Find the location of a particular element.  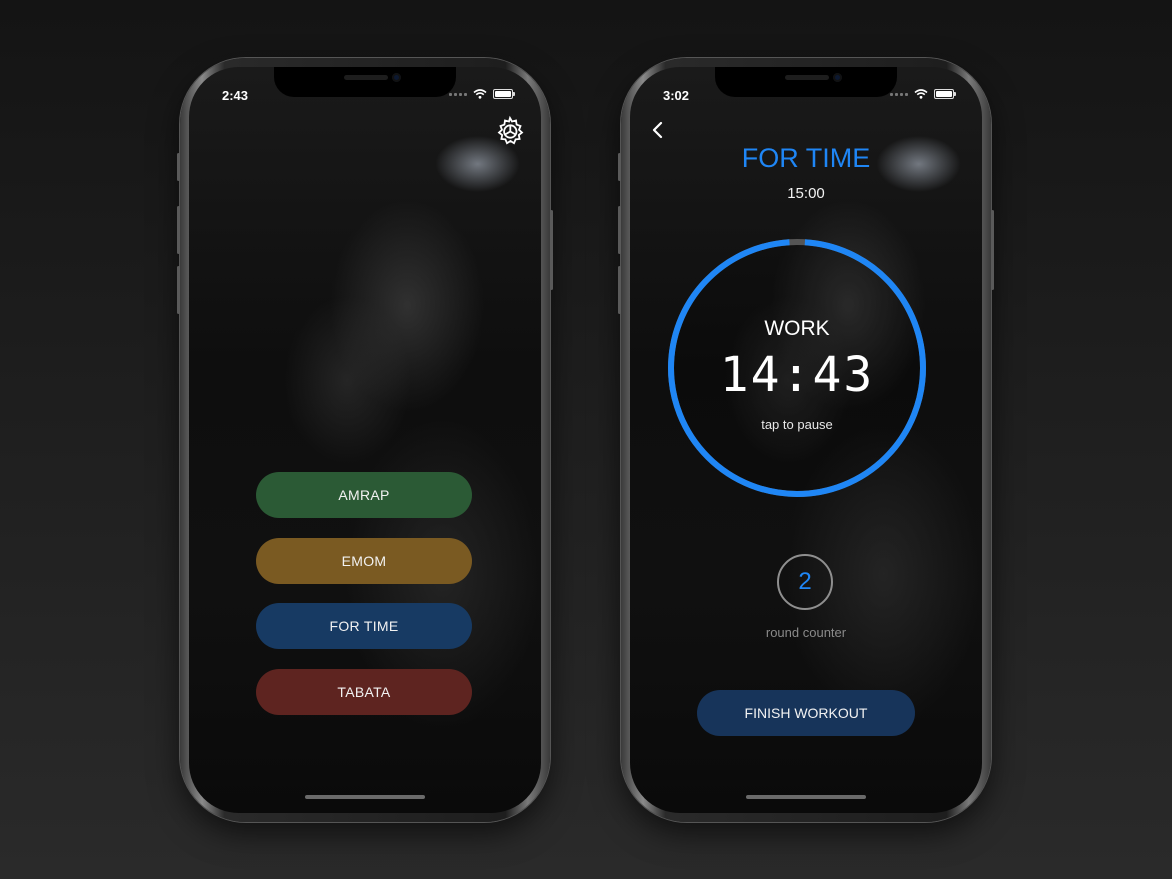

round-counter-label: round counter is located at coordinates (806, 632).